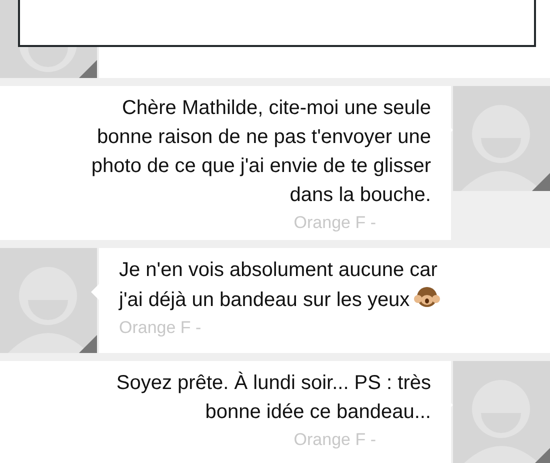 The width and height of the screenshot is (550, 463). What do you see at coordinates (260, 152) in the screenshot?
I see `message-text: Chère Mathilde, cite-moi une seule bonne raison de ne pas t'envoyer une photo de ce que j'ai envie de te glisser dans la bouche.` at bounding box center [260, 152].